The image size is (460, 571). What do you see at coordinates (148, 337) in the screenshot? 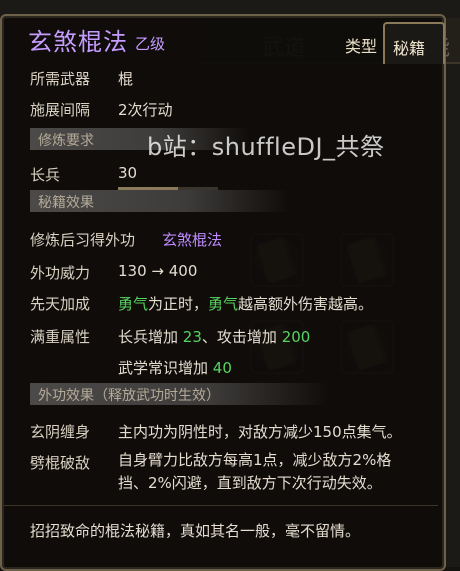
I see `full-weight-text: 长兵增加` at bounding box center [148, 337].